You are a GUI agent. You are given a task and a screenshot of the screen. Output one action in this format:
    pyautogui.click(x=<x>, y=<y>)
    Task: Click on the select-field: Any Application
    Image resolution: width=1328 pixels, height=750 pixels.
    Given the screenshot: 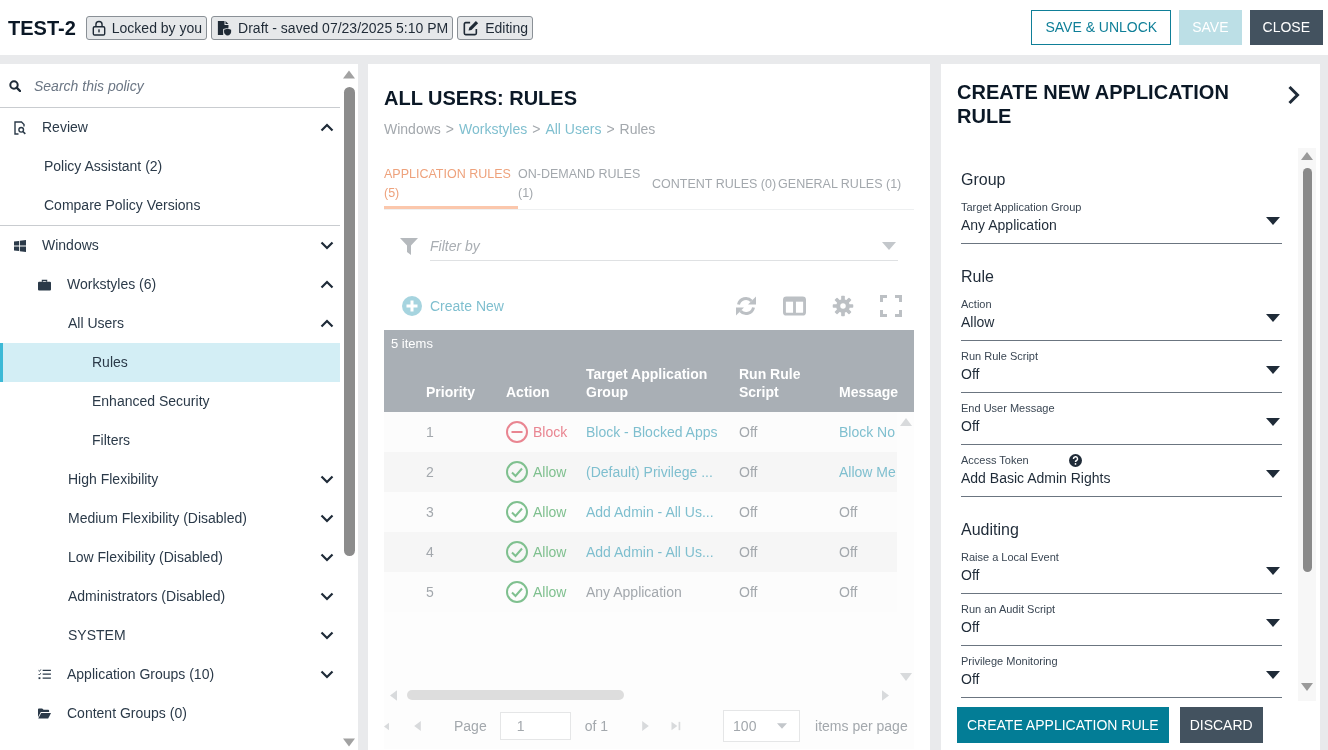 What is the action you would take?
    pyautogui.click(x=1121, y=229)
    